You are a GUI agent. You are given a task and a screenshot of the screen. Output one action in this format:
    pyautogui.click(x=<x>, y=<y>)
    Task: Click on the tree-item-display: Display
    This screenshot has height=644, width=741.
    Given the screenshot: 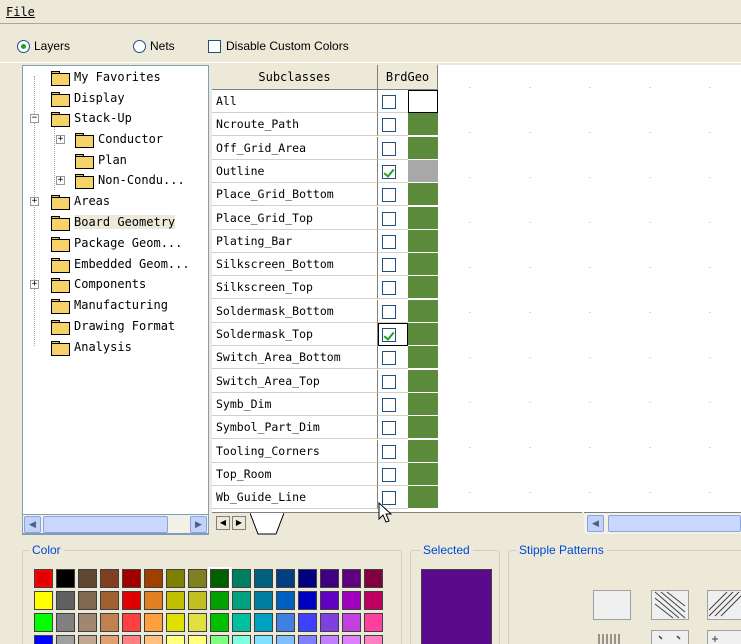 What is the action you would take?
    pyautogui.click(x=88, y=98)
    